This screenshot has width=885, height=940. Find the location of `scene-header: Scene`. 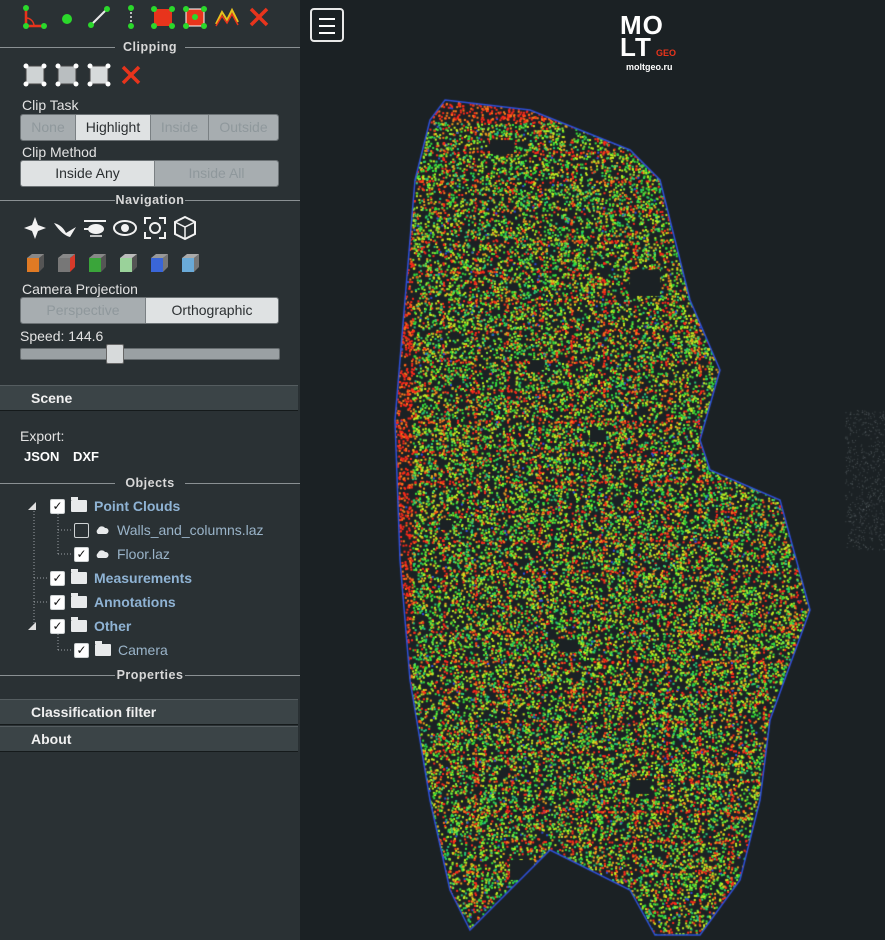

scene-header: Scene is located at coordinates (149, 398).